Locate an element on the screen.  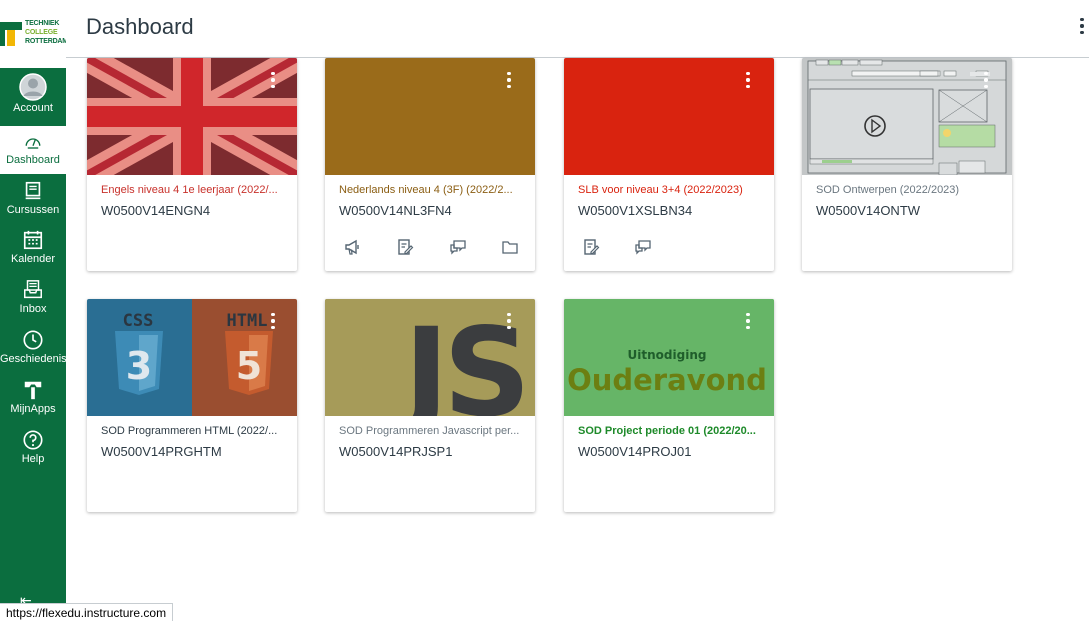
school-logo: TECHNIEK COLLEGE ROTTERDAM is located at coordinates (34, 34).